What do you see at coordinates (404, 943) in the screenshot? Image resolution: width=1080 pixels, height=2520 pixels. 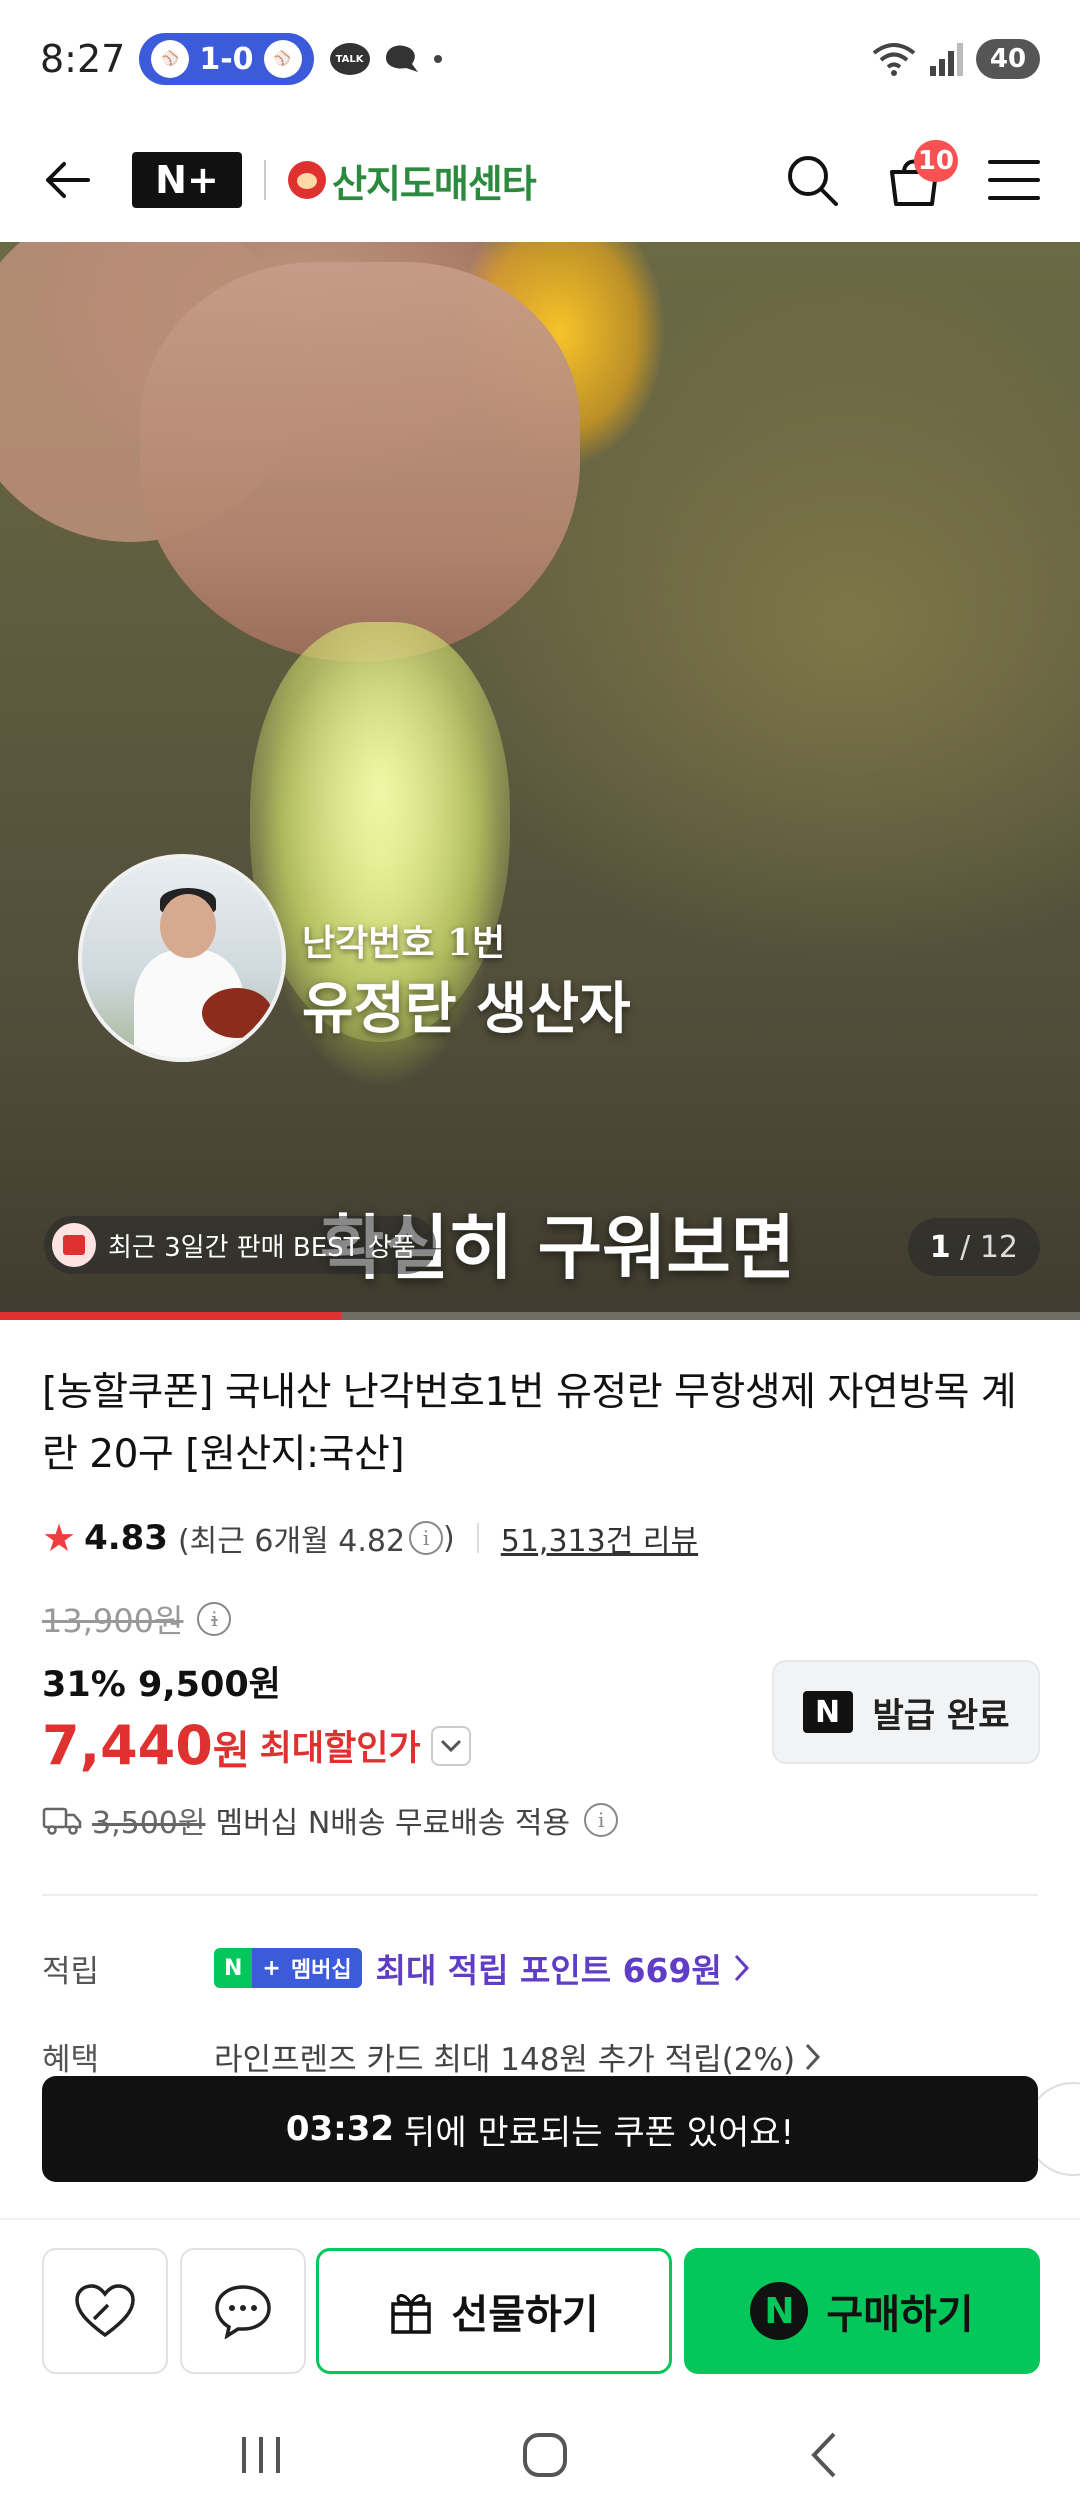 I see `hero-caption-small: 난각번호 1번` at bounding box center [404, 943].